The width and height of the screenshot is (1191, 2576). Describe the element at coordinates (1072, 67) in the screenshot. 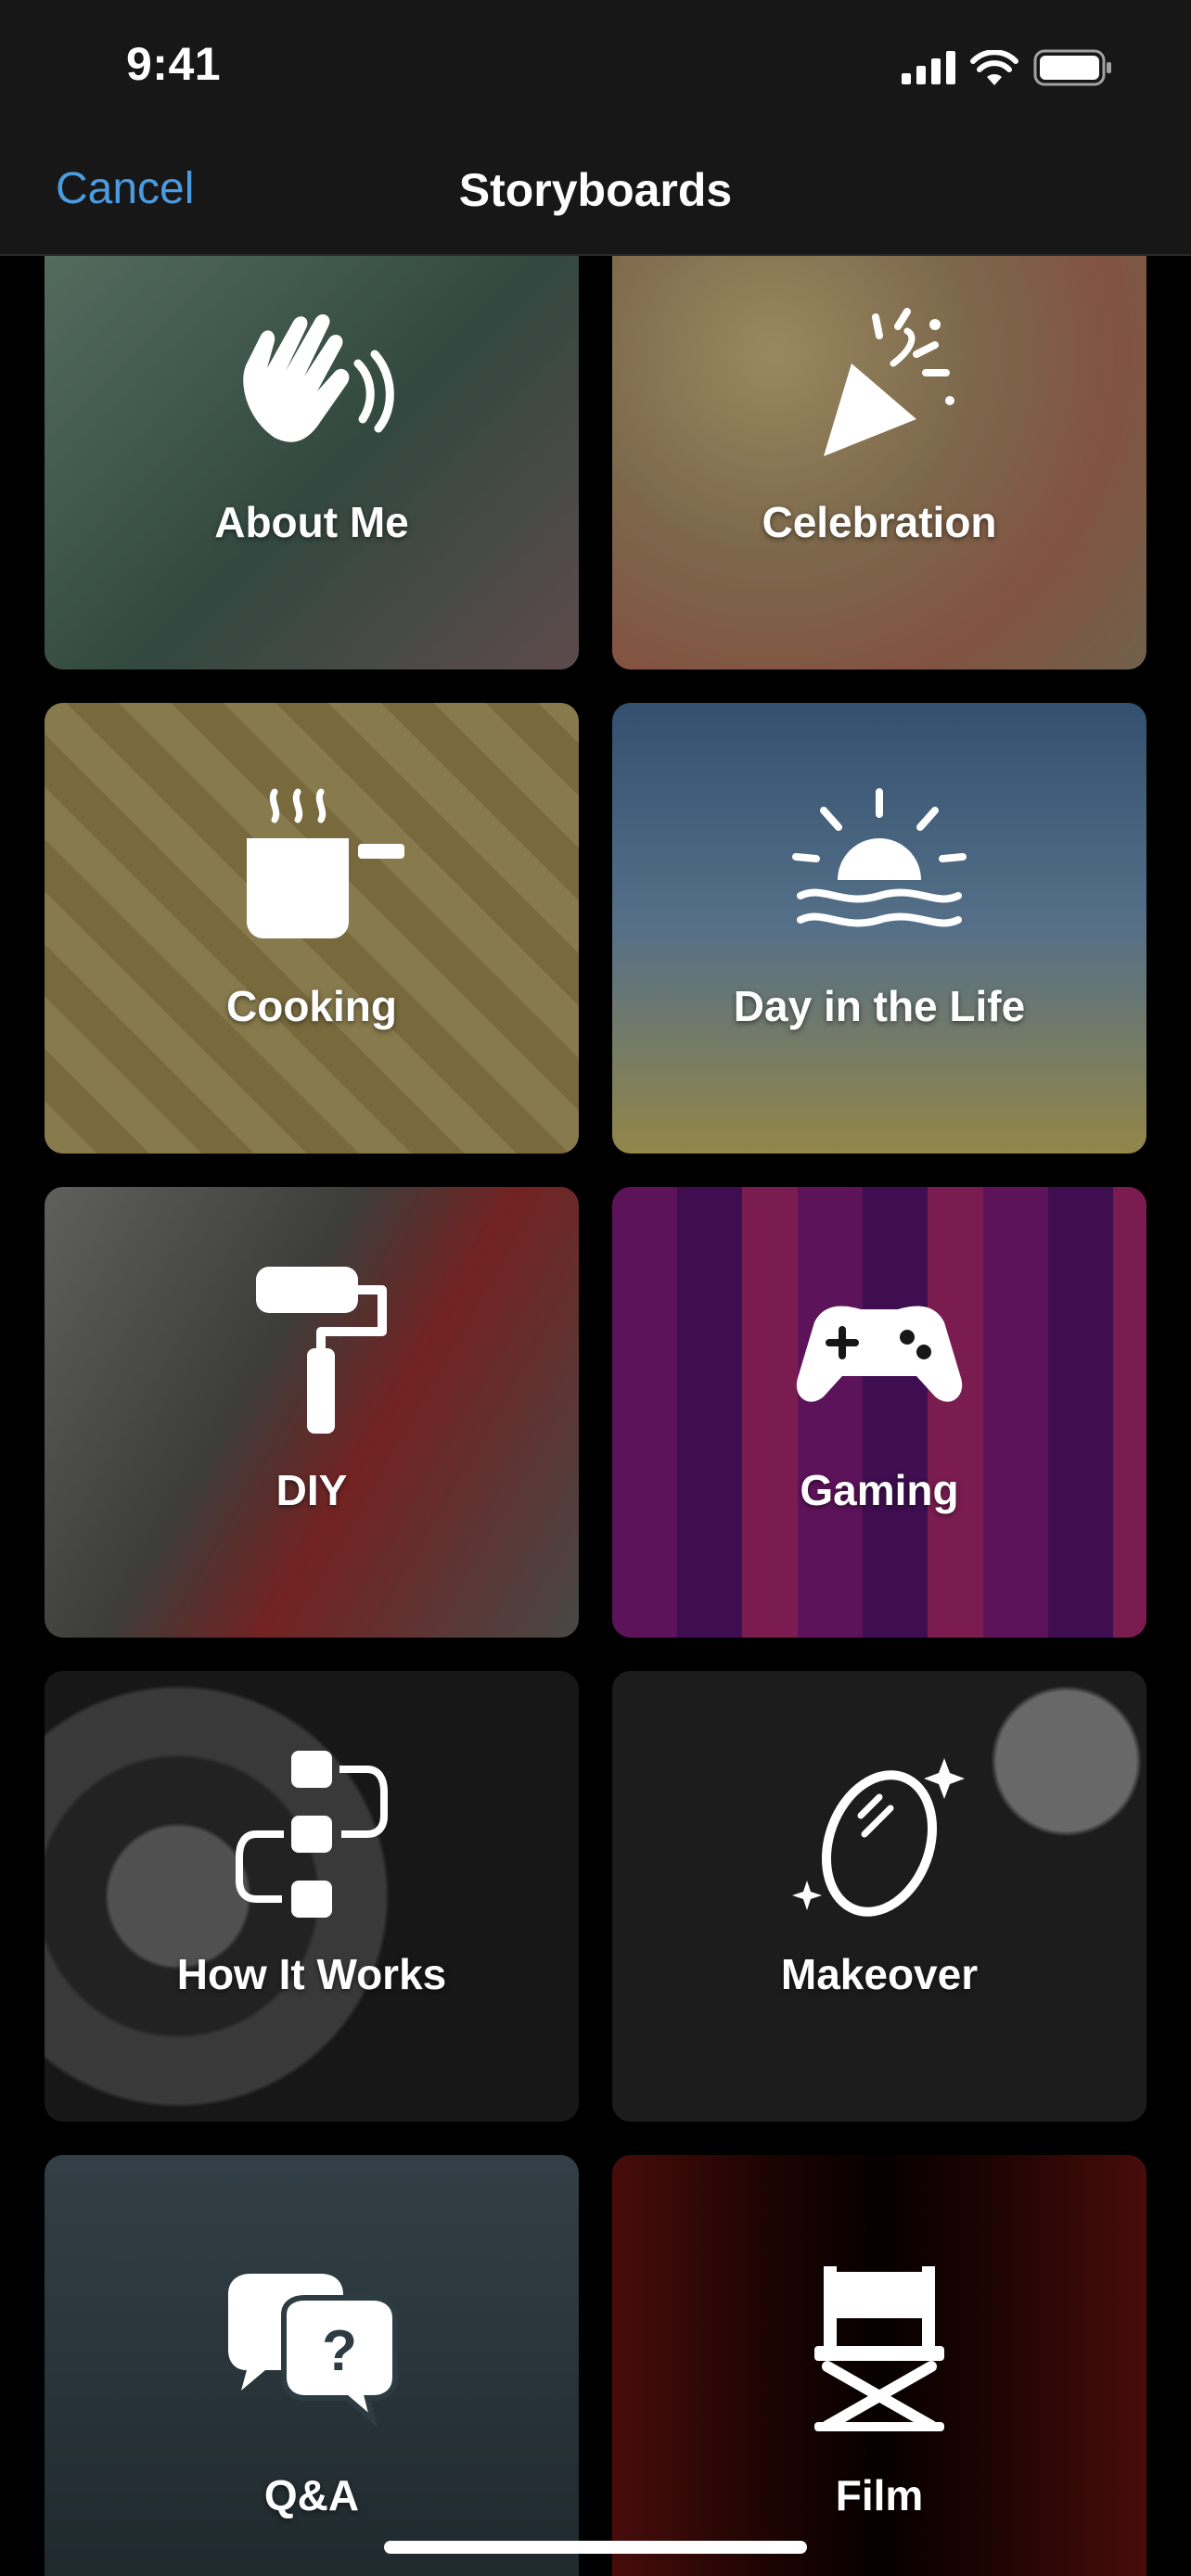

I see `battery-icon` at that location.